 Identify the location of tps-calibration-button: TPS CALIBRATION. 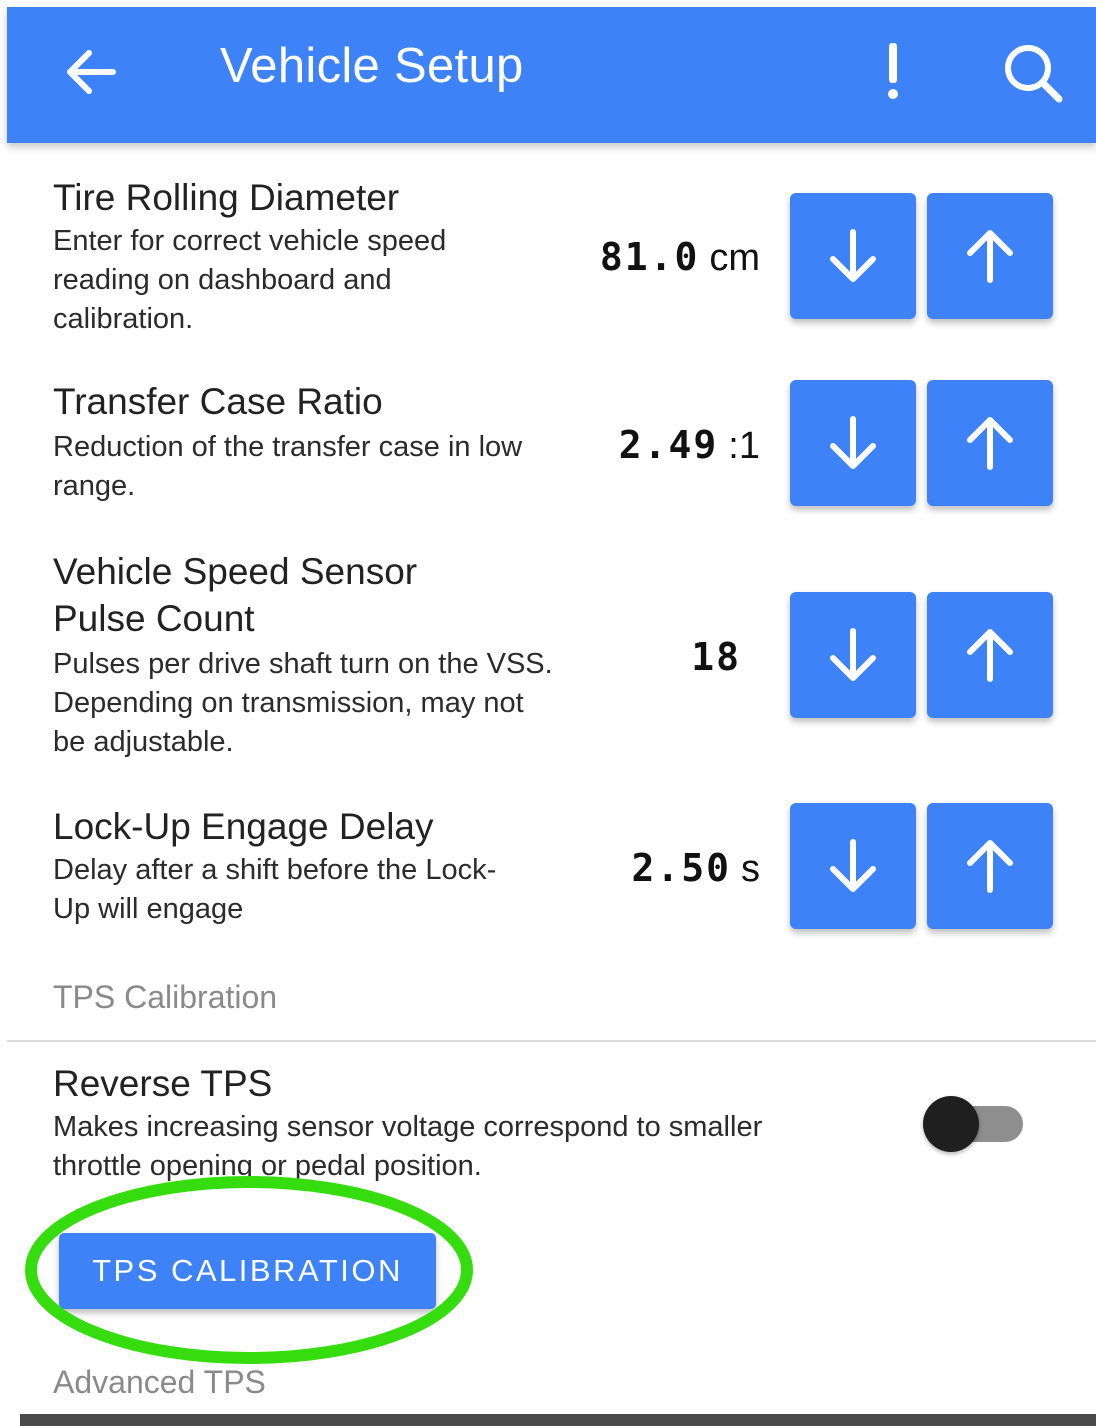
(247, 1271).